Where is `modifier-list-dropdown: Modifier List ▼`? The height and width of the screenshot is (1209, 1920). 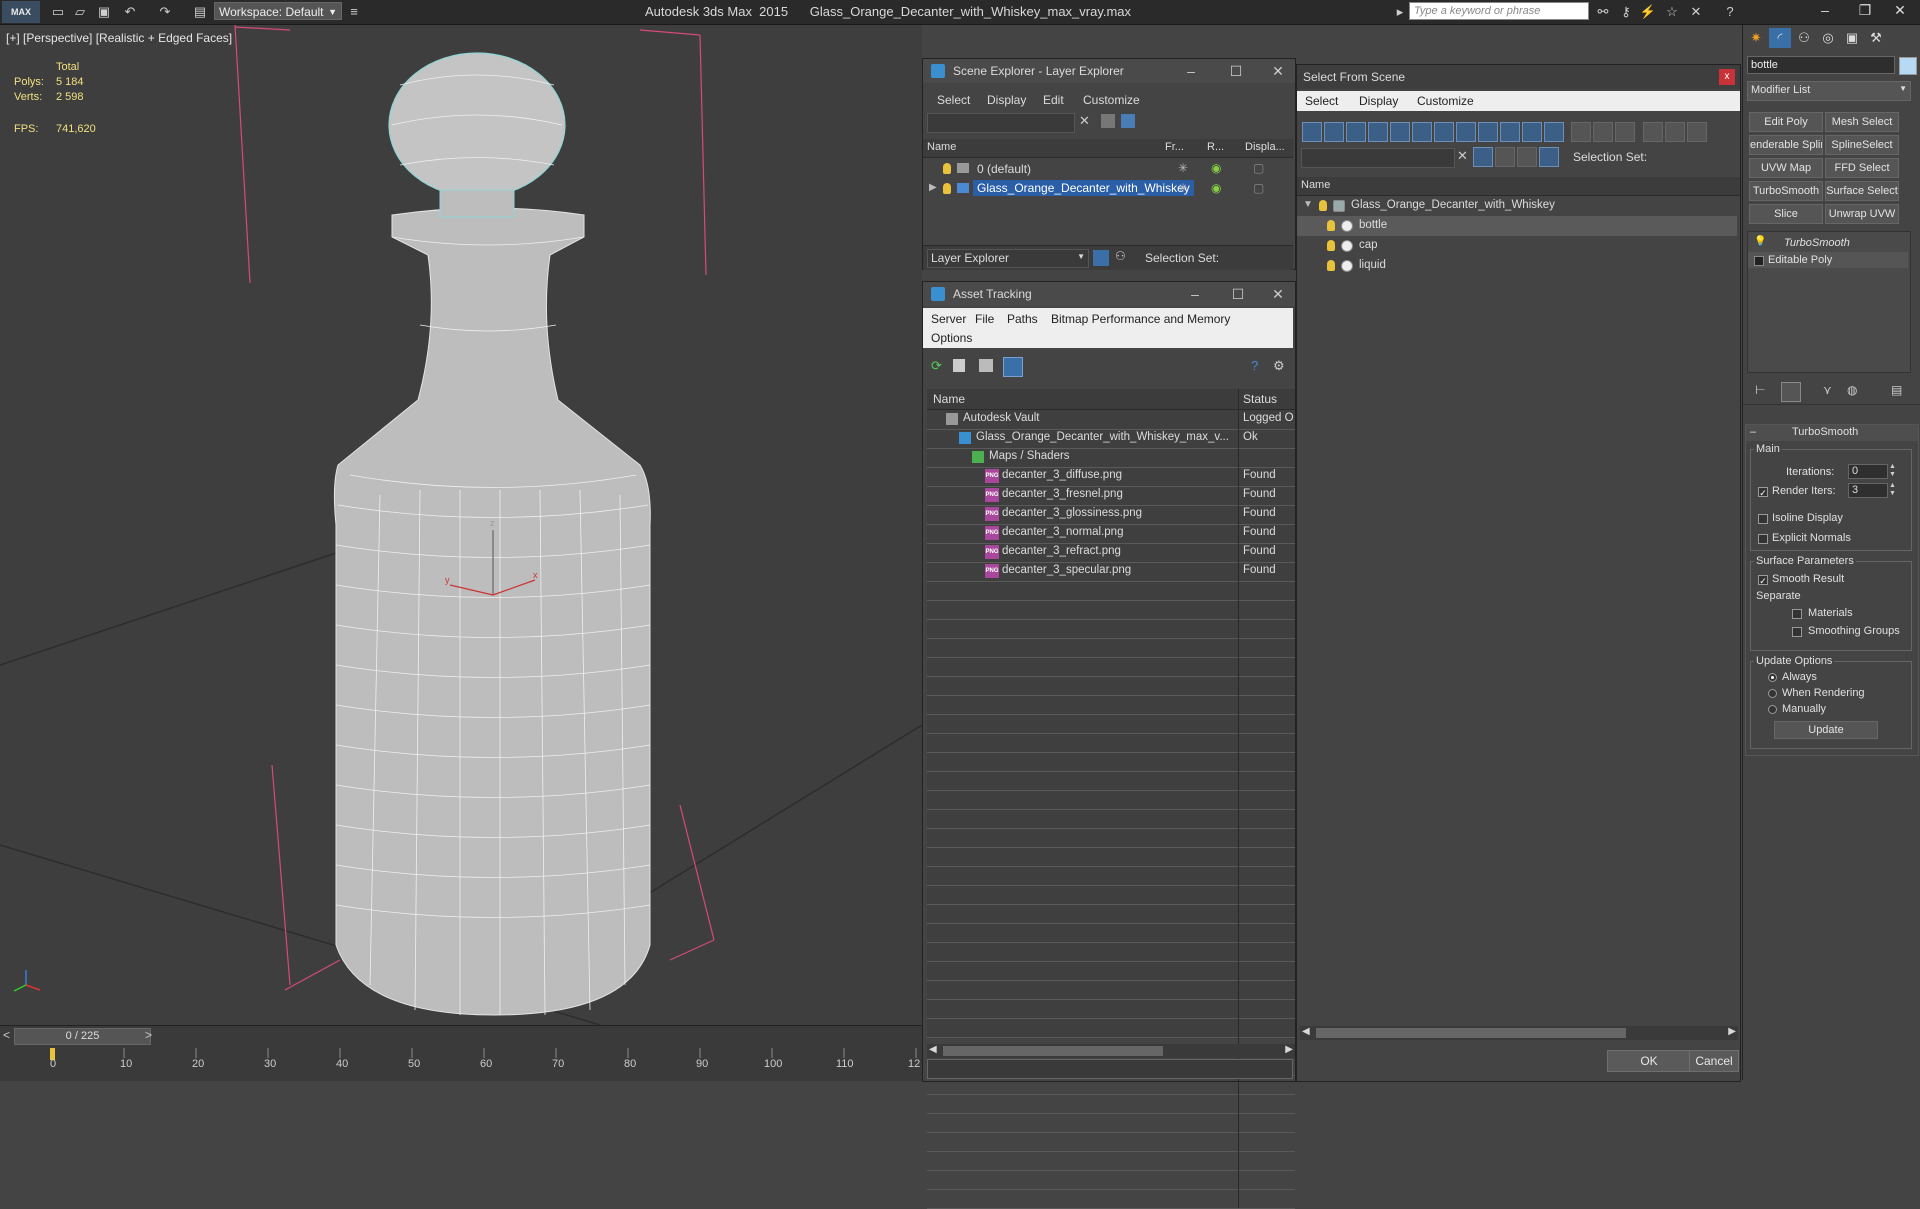
modifier-list-dropdown: Modifier List ▼ is located at coordinates (1829, 91).